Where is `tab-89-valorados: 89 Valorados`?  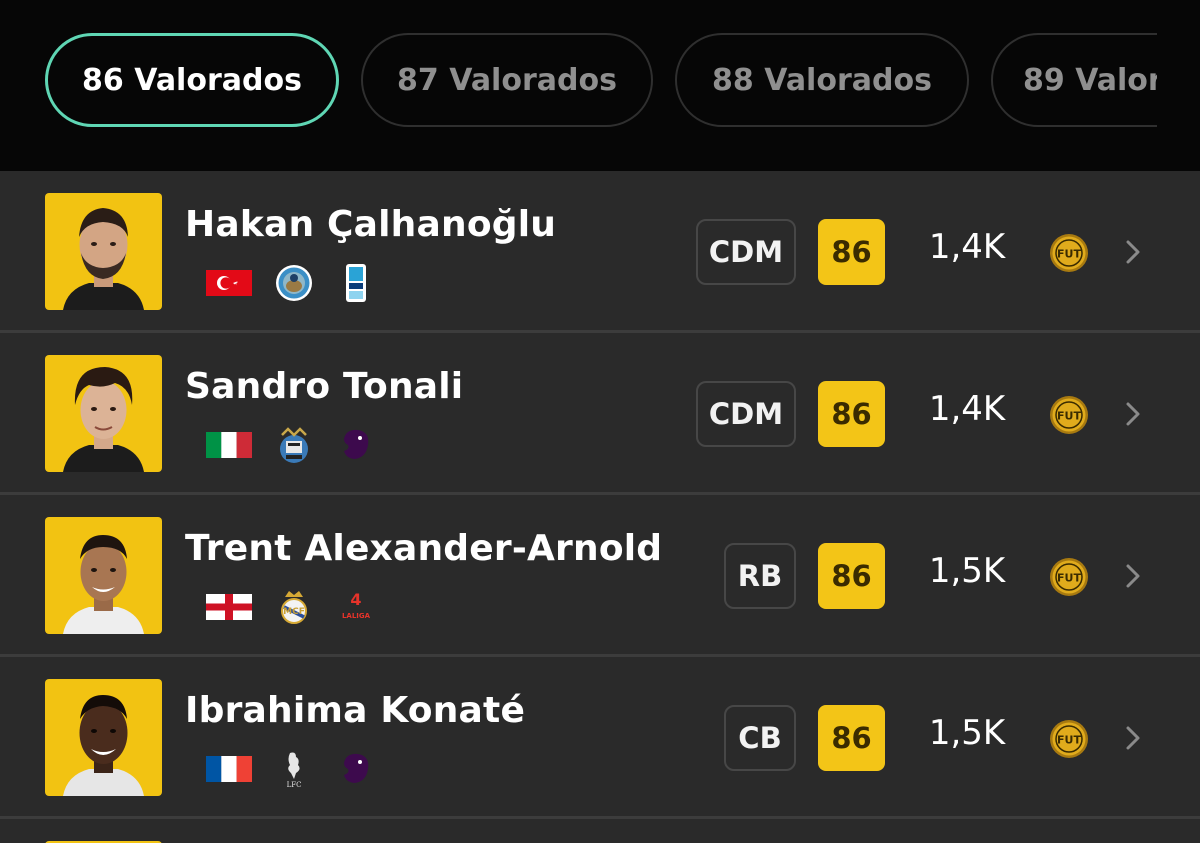 tab-89-valorados: 89 Valorados is located at coordinates (1074, 80).